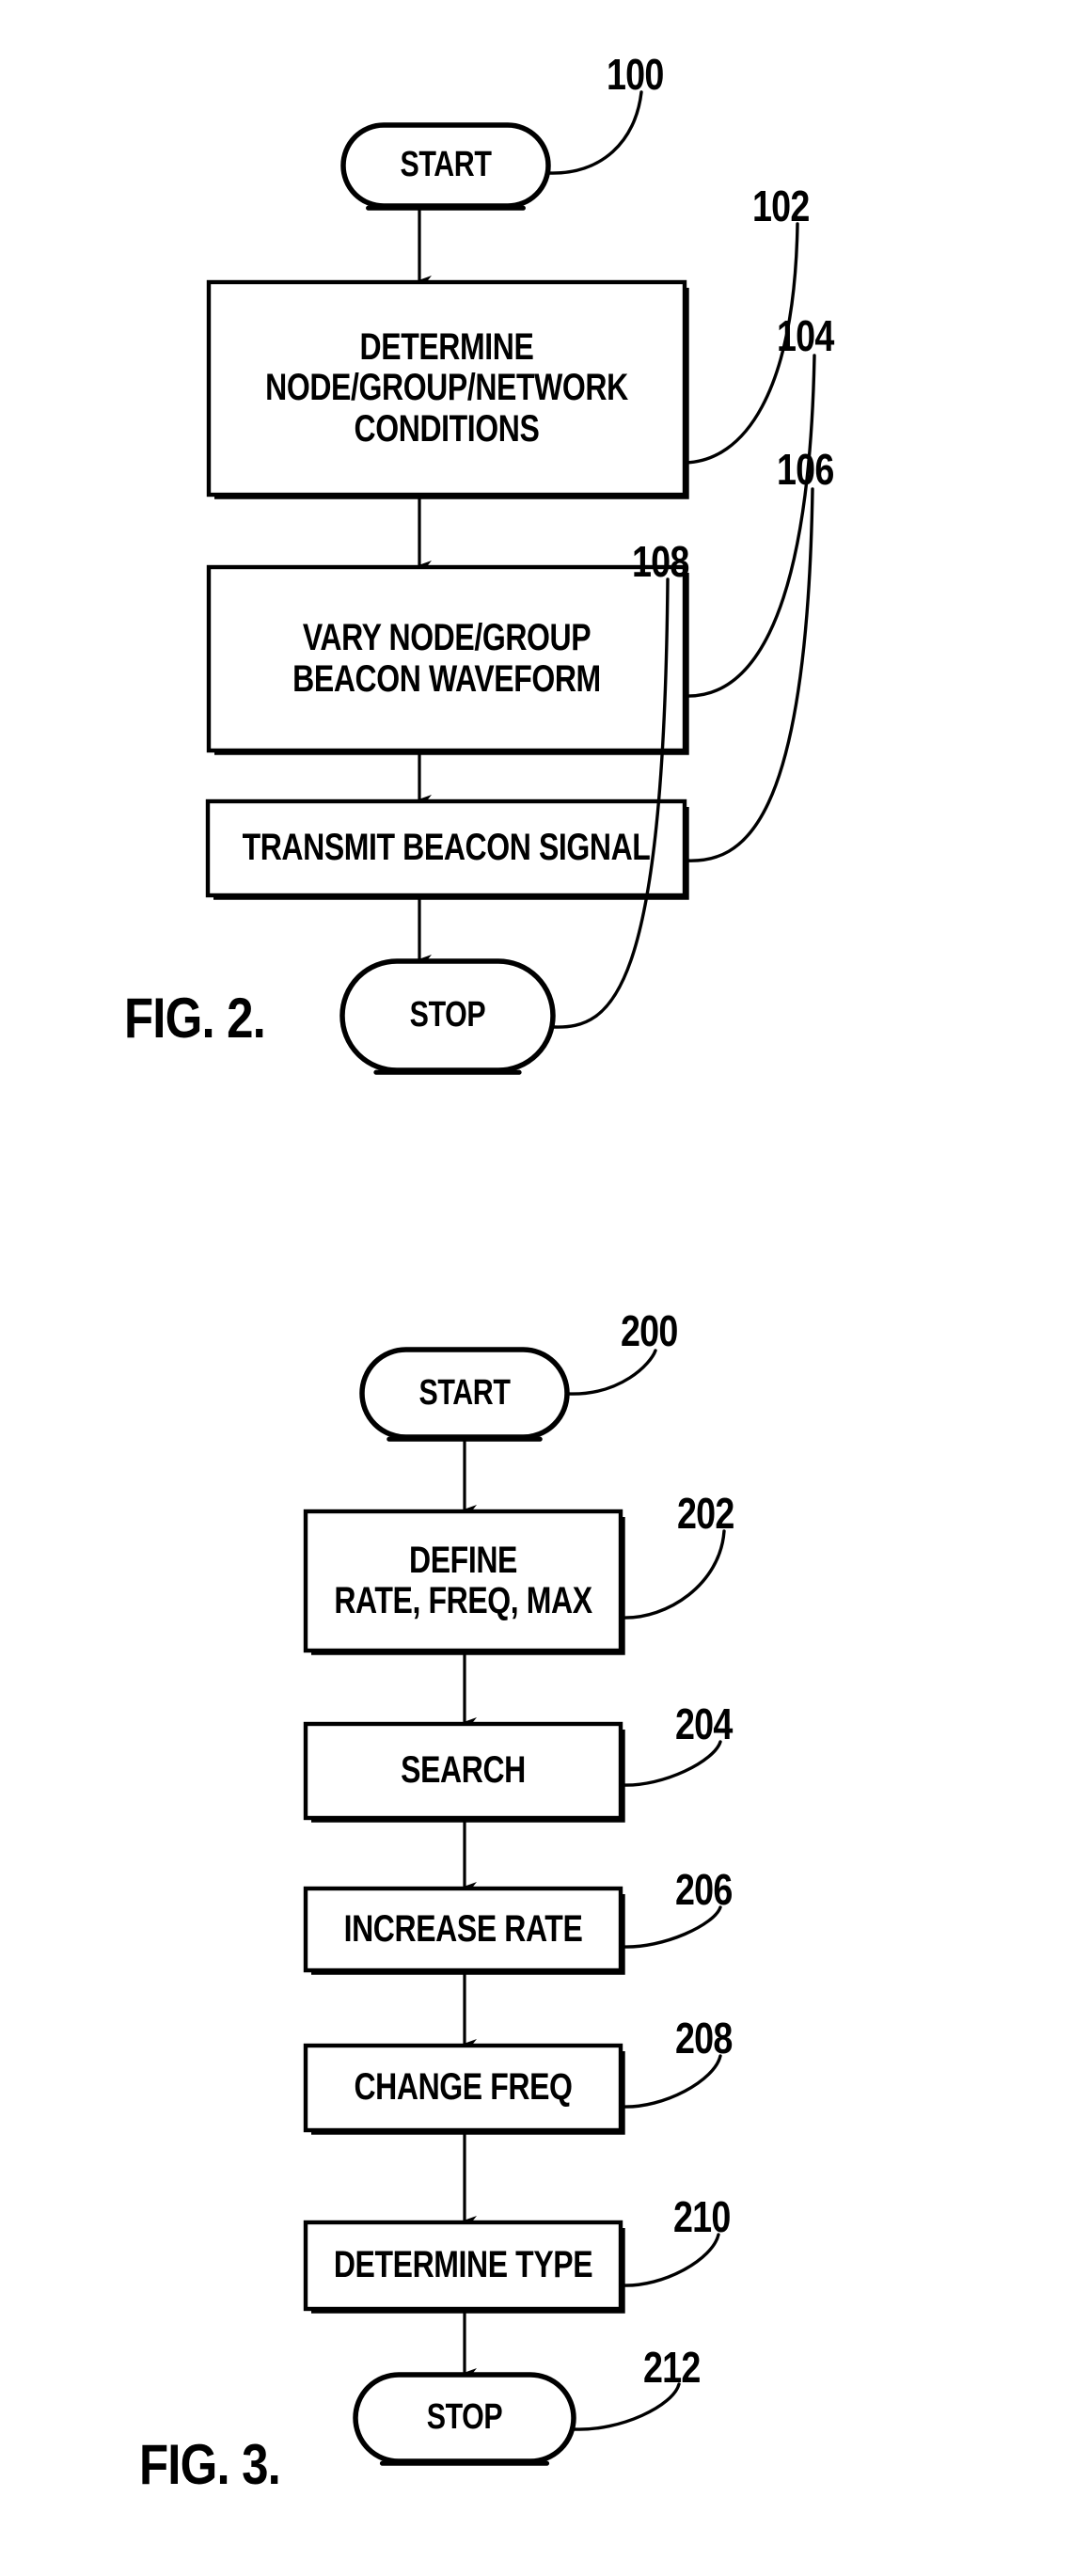 The image size is (1073, 2576). Describe the element at coordinates (704, 1723) in the screenshot. I see `reference-numeral-204: 204` at that location.